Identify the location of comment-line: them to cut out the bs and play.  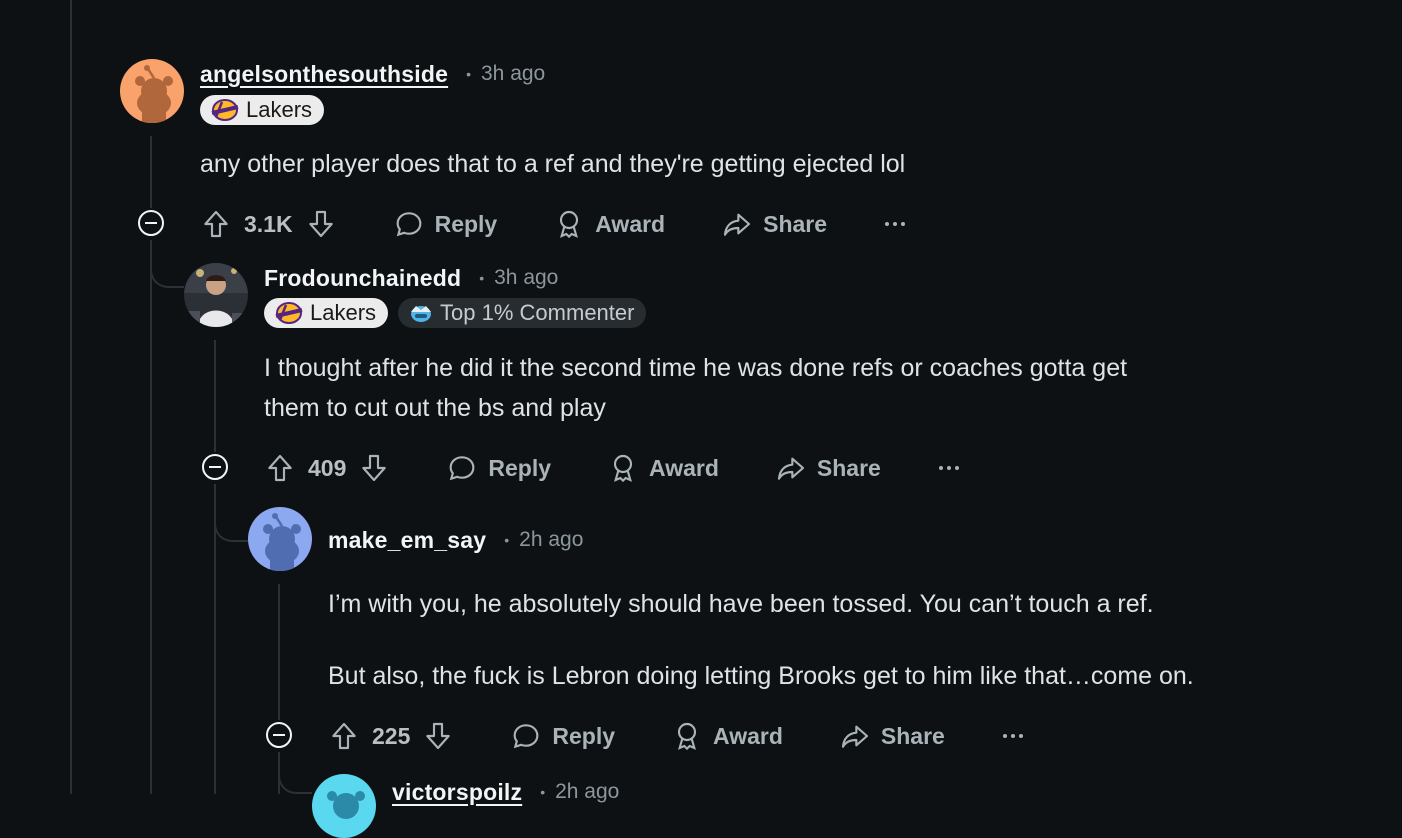
(435, 408).